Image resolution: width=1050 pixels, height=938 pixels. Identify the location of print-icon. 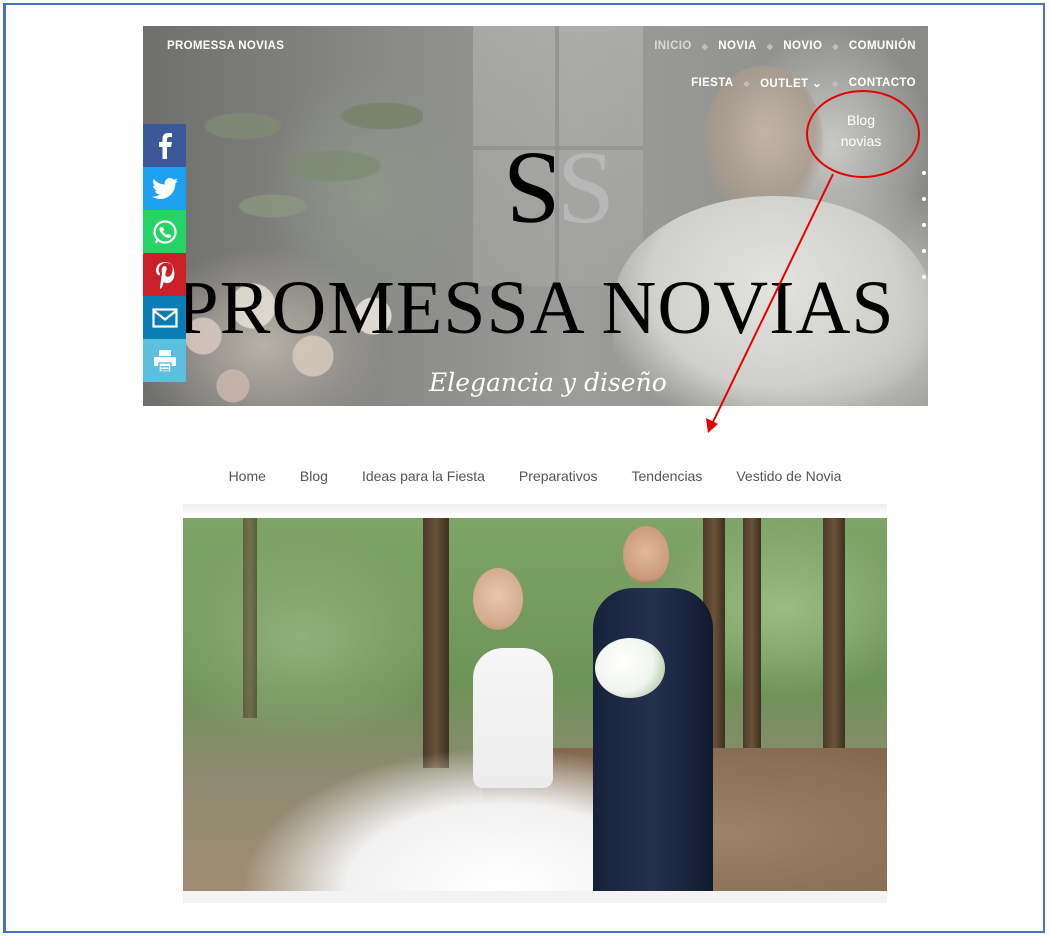
(164, 361).